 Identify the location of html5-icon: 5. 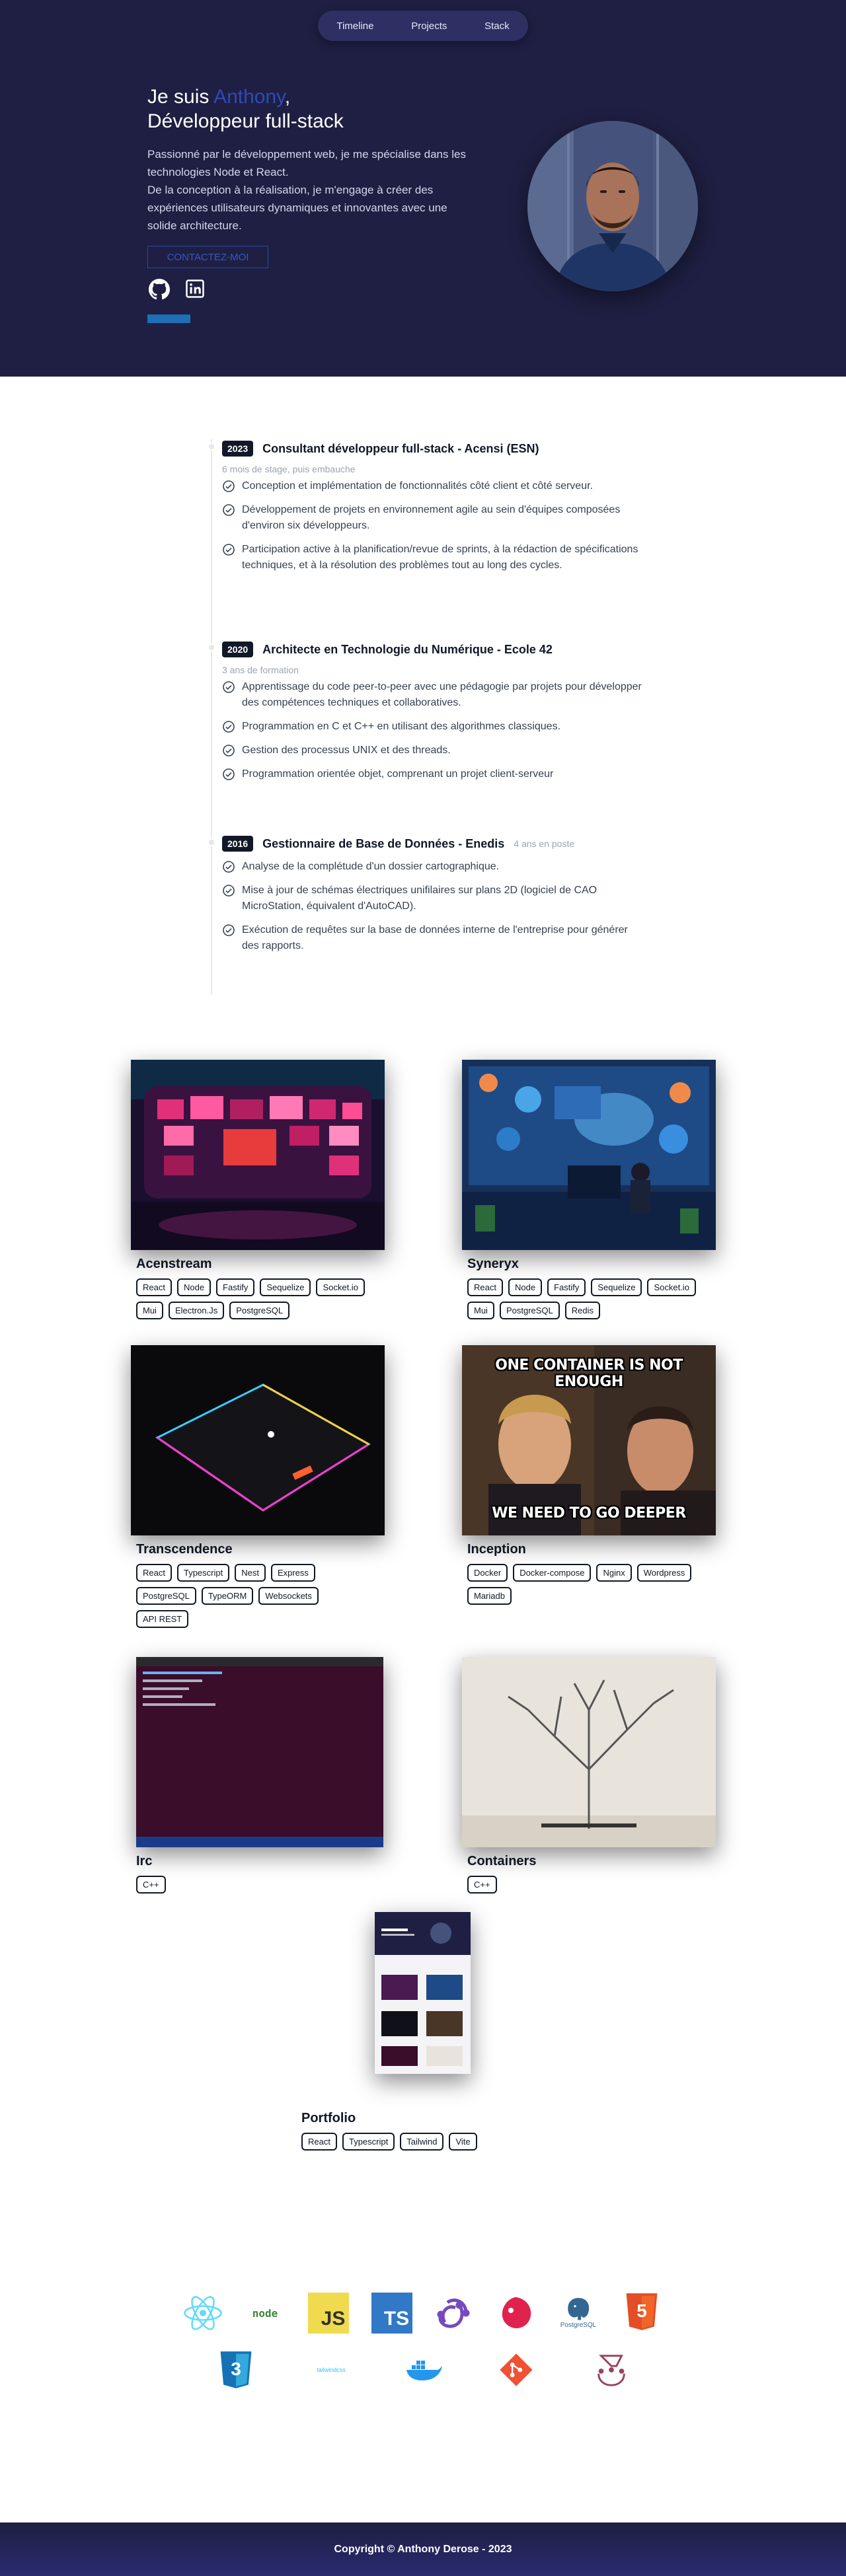
(641, 2311).